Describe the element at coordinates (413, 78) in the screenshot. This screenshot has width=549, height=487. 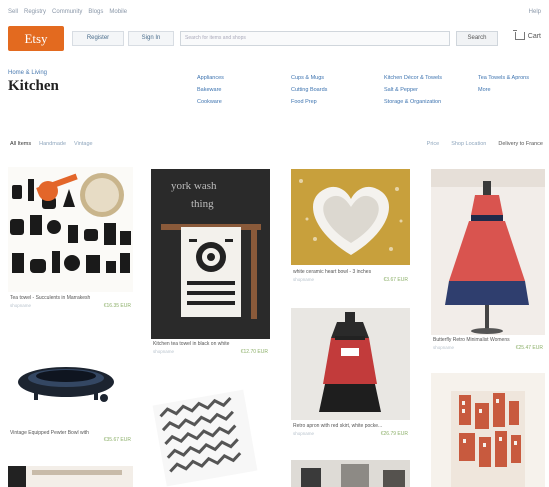
I see `subcategory-link: Kitchen Décor & Towels` at that location.